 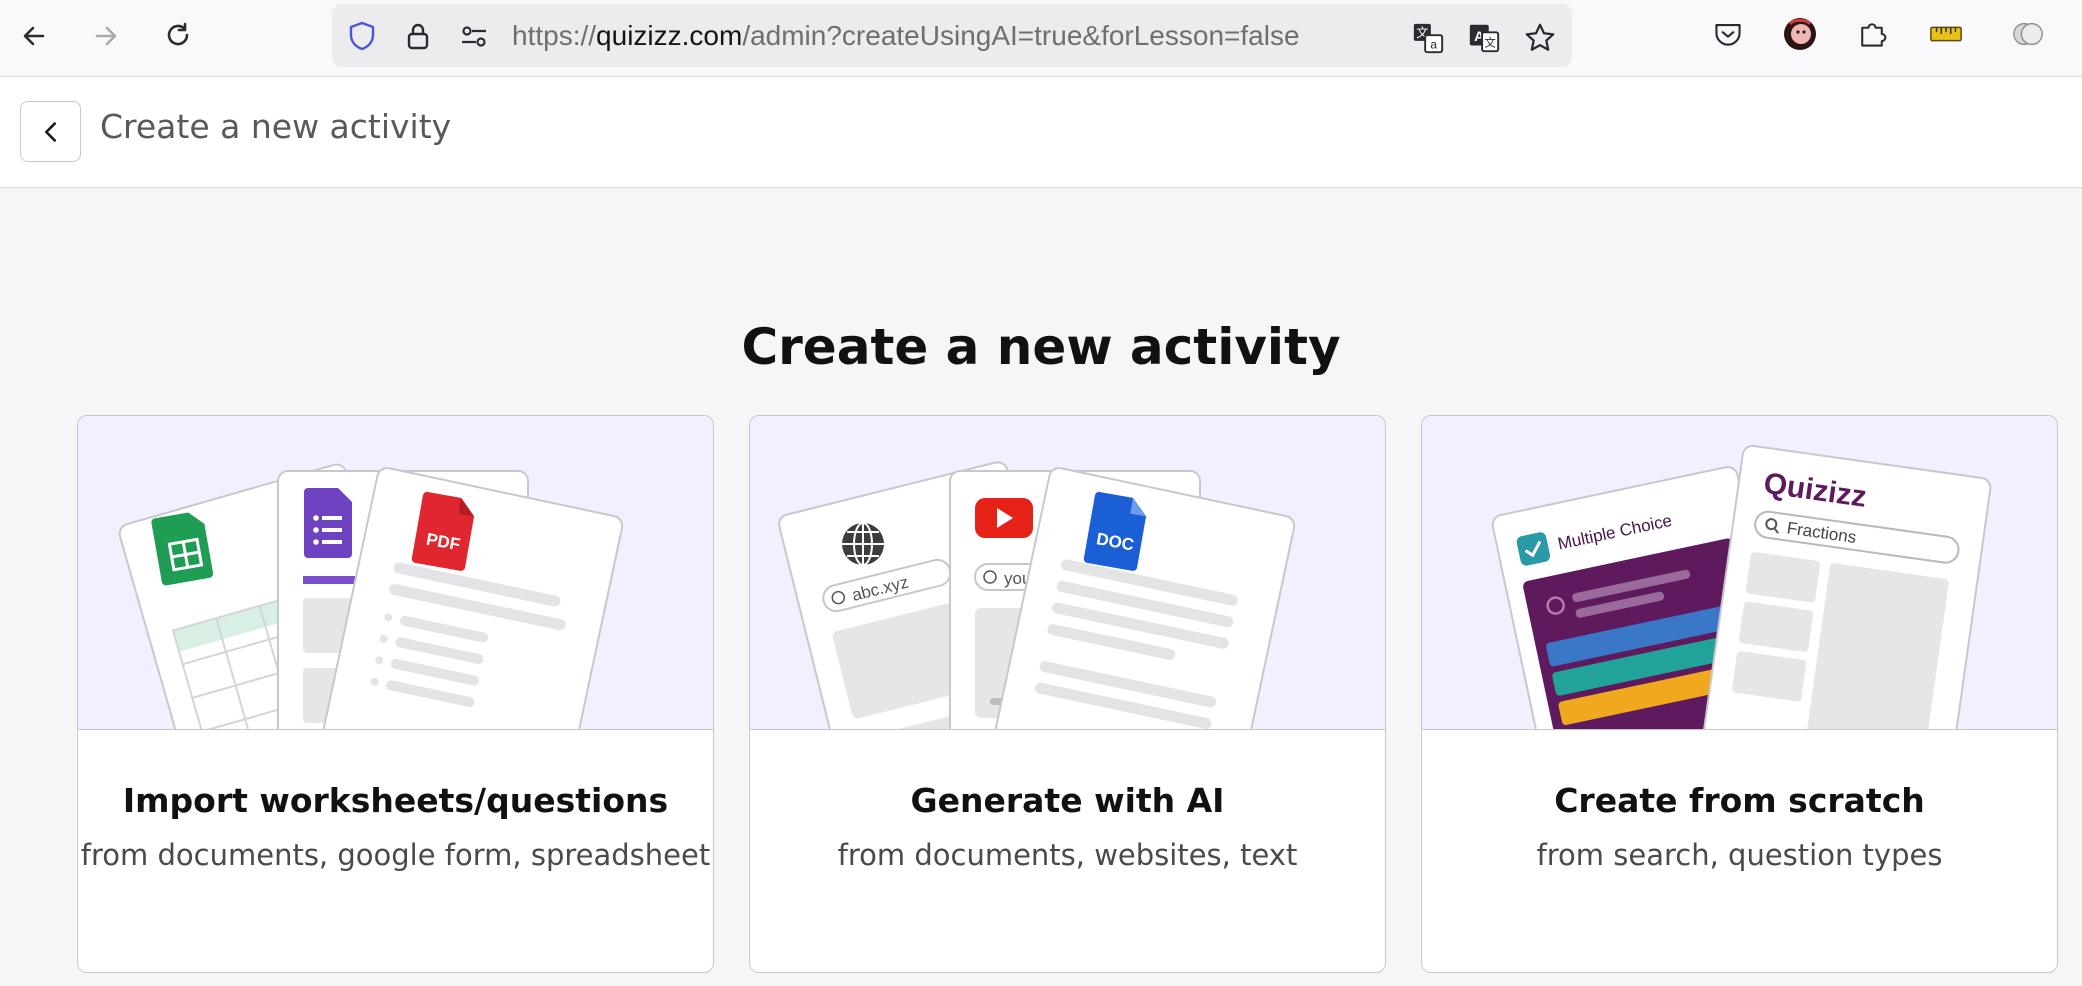 What do you see at coordinates (1067, 800) in the screenshot?
I see `generate-ai-card-title: Generate with AI` at bounding box center [1067, 800].